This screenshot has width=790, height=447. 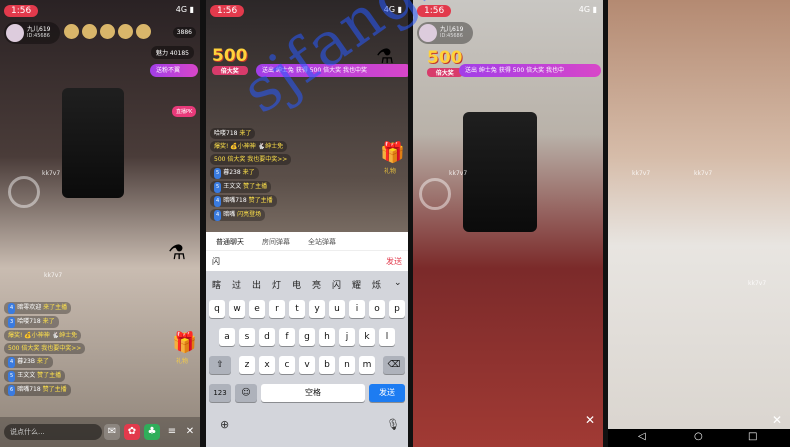 What do you see at coordinates (752, 436) in the screenshot?
I see `recents-icon: □` at bounding box center [752, 436].